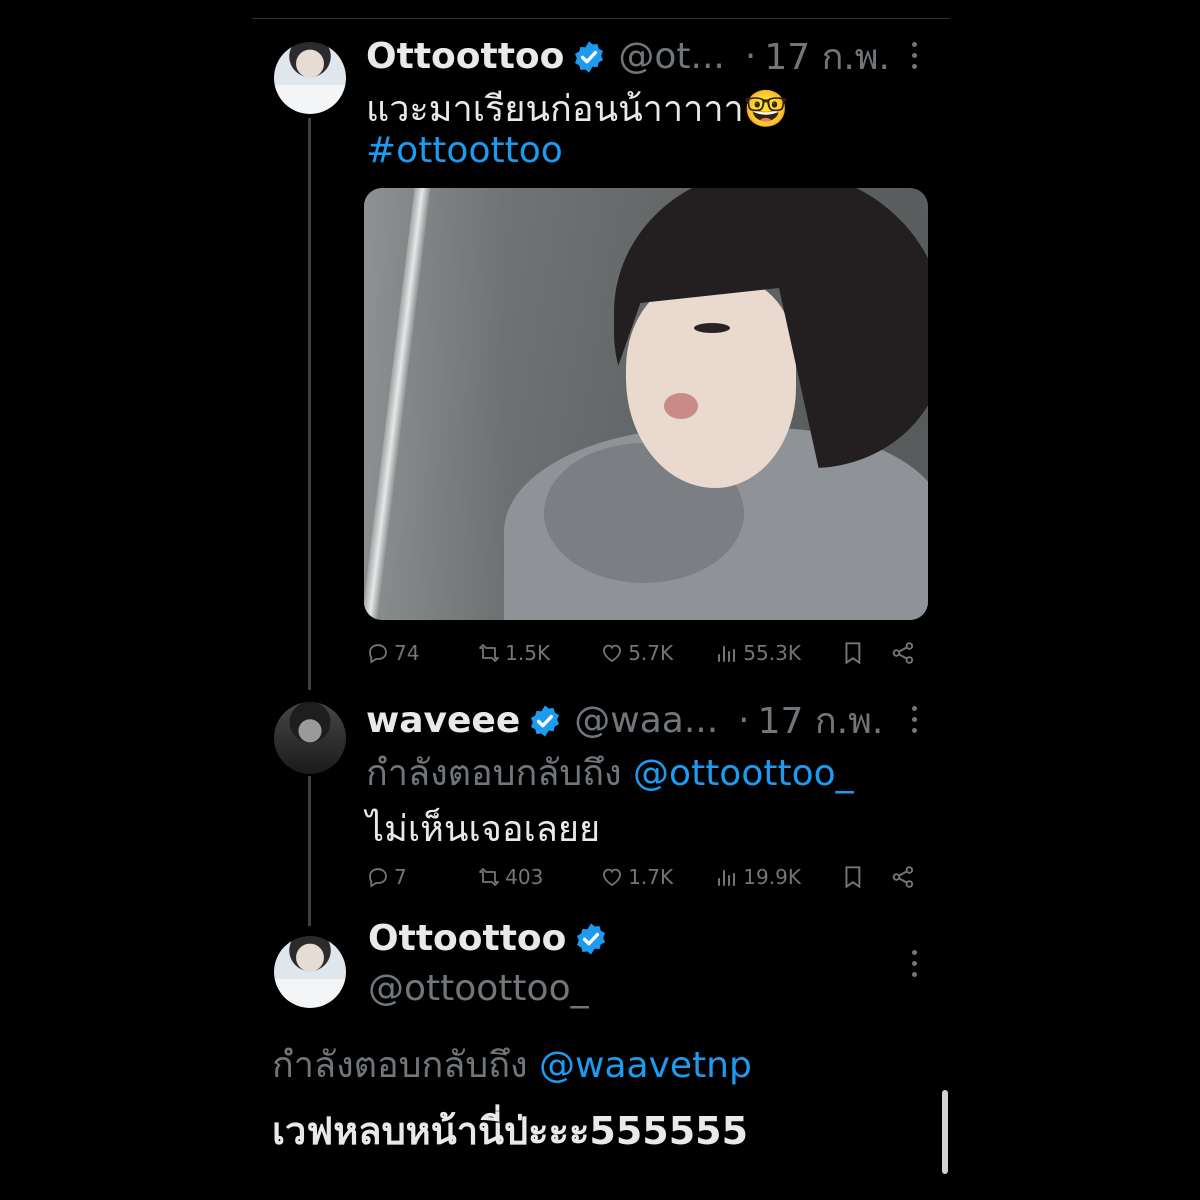 Image resolution: width=1200 pixels, height=1200 pixels. Describe the element at coordinates (651, 877) in the screenshot. I see `like-count: 1.7K` at that location.